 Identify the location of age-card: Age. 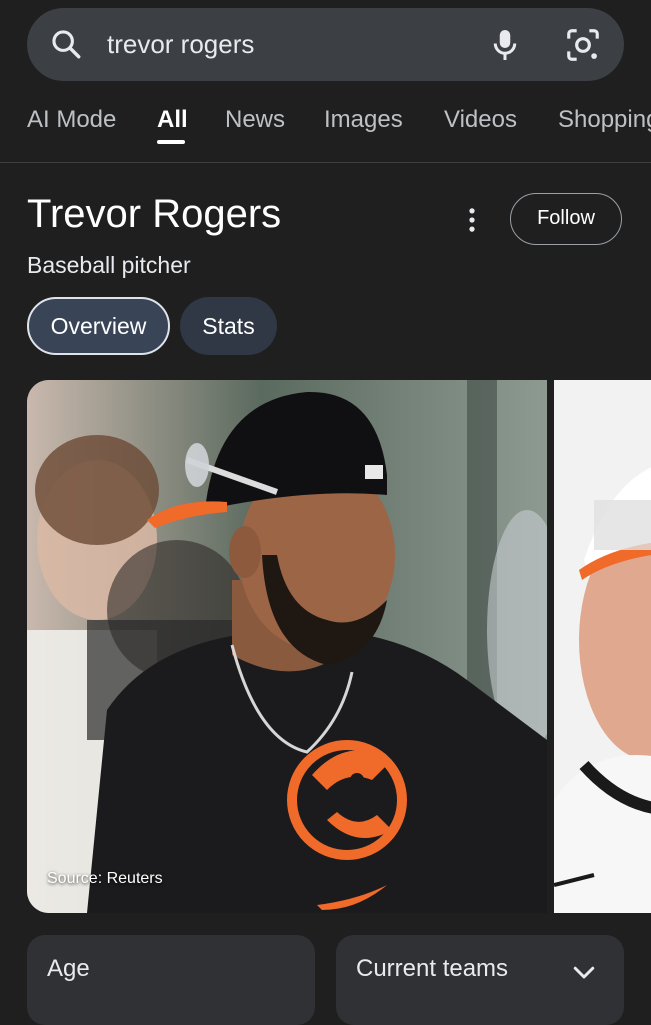
(171, 980).